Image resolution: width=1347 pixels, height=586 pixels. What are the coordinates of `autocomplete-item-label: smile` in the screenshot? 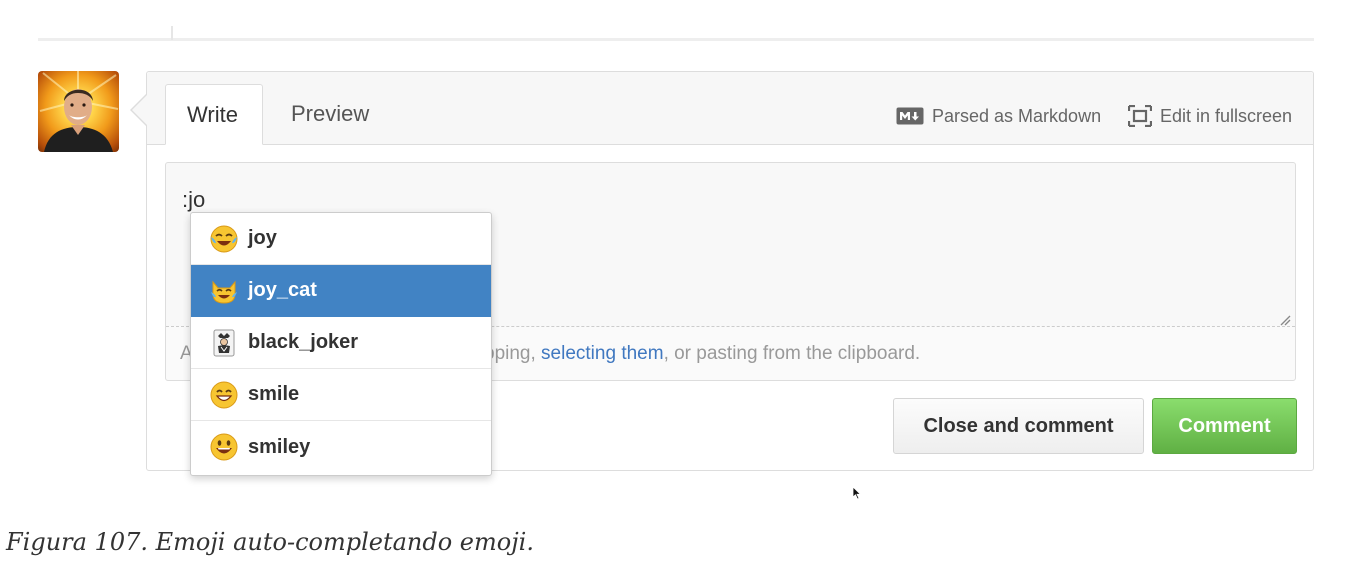 It's located at (274, 394).